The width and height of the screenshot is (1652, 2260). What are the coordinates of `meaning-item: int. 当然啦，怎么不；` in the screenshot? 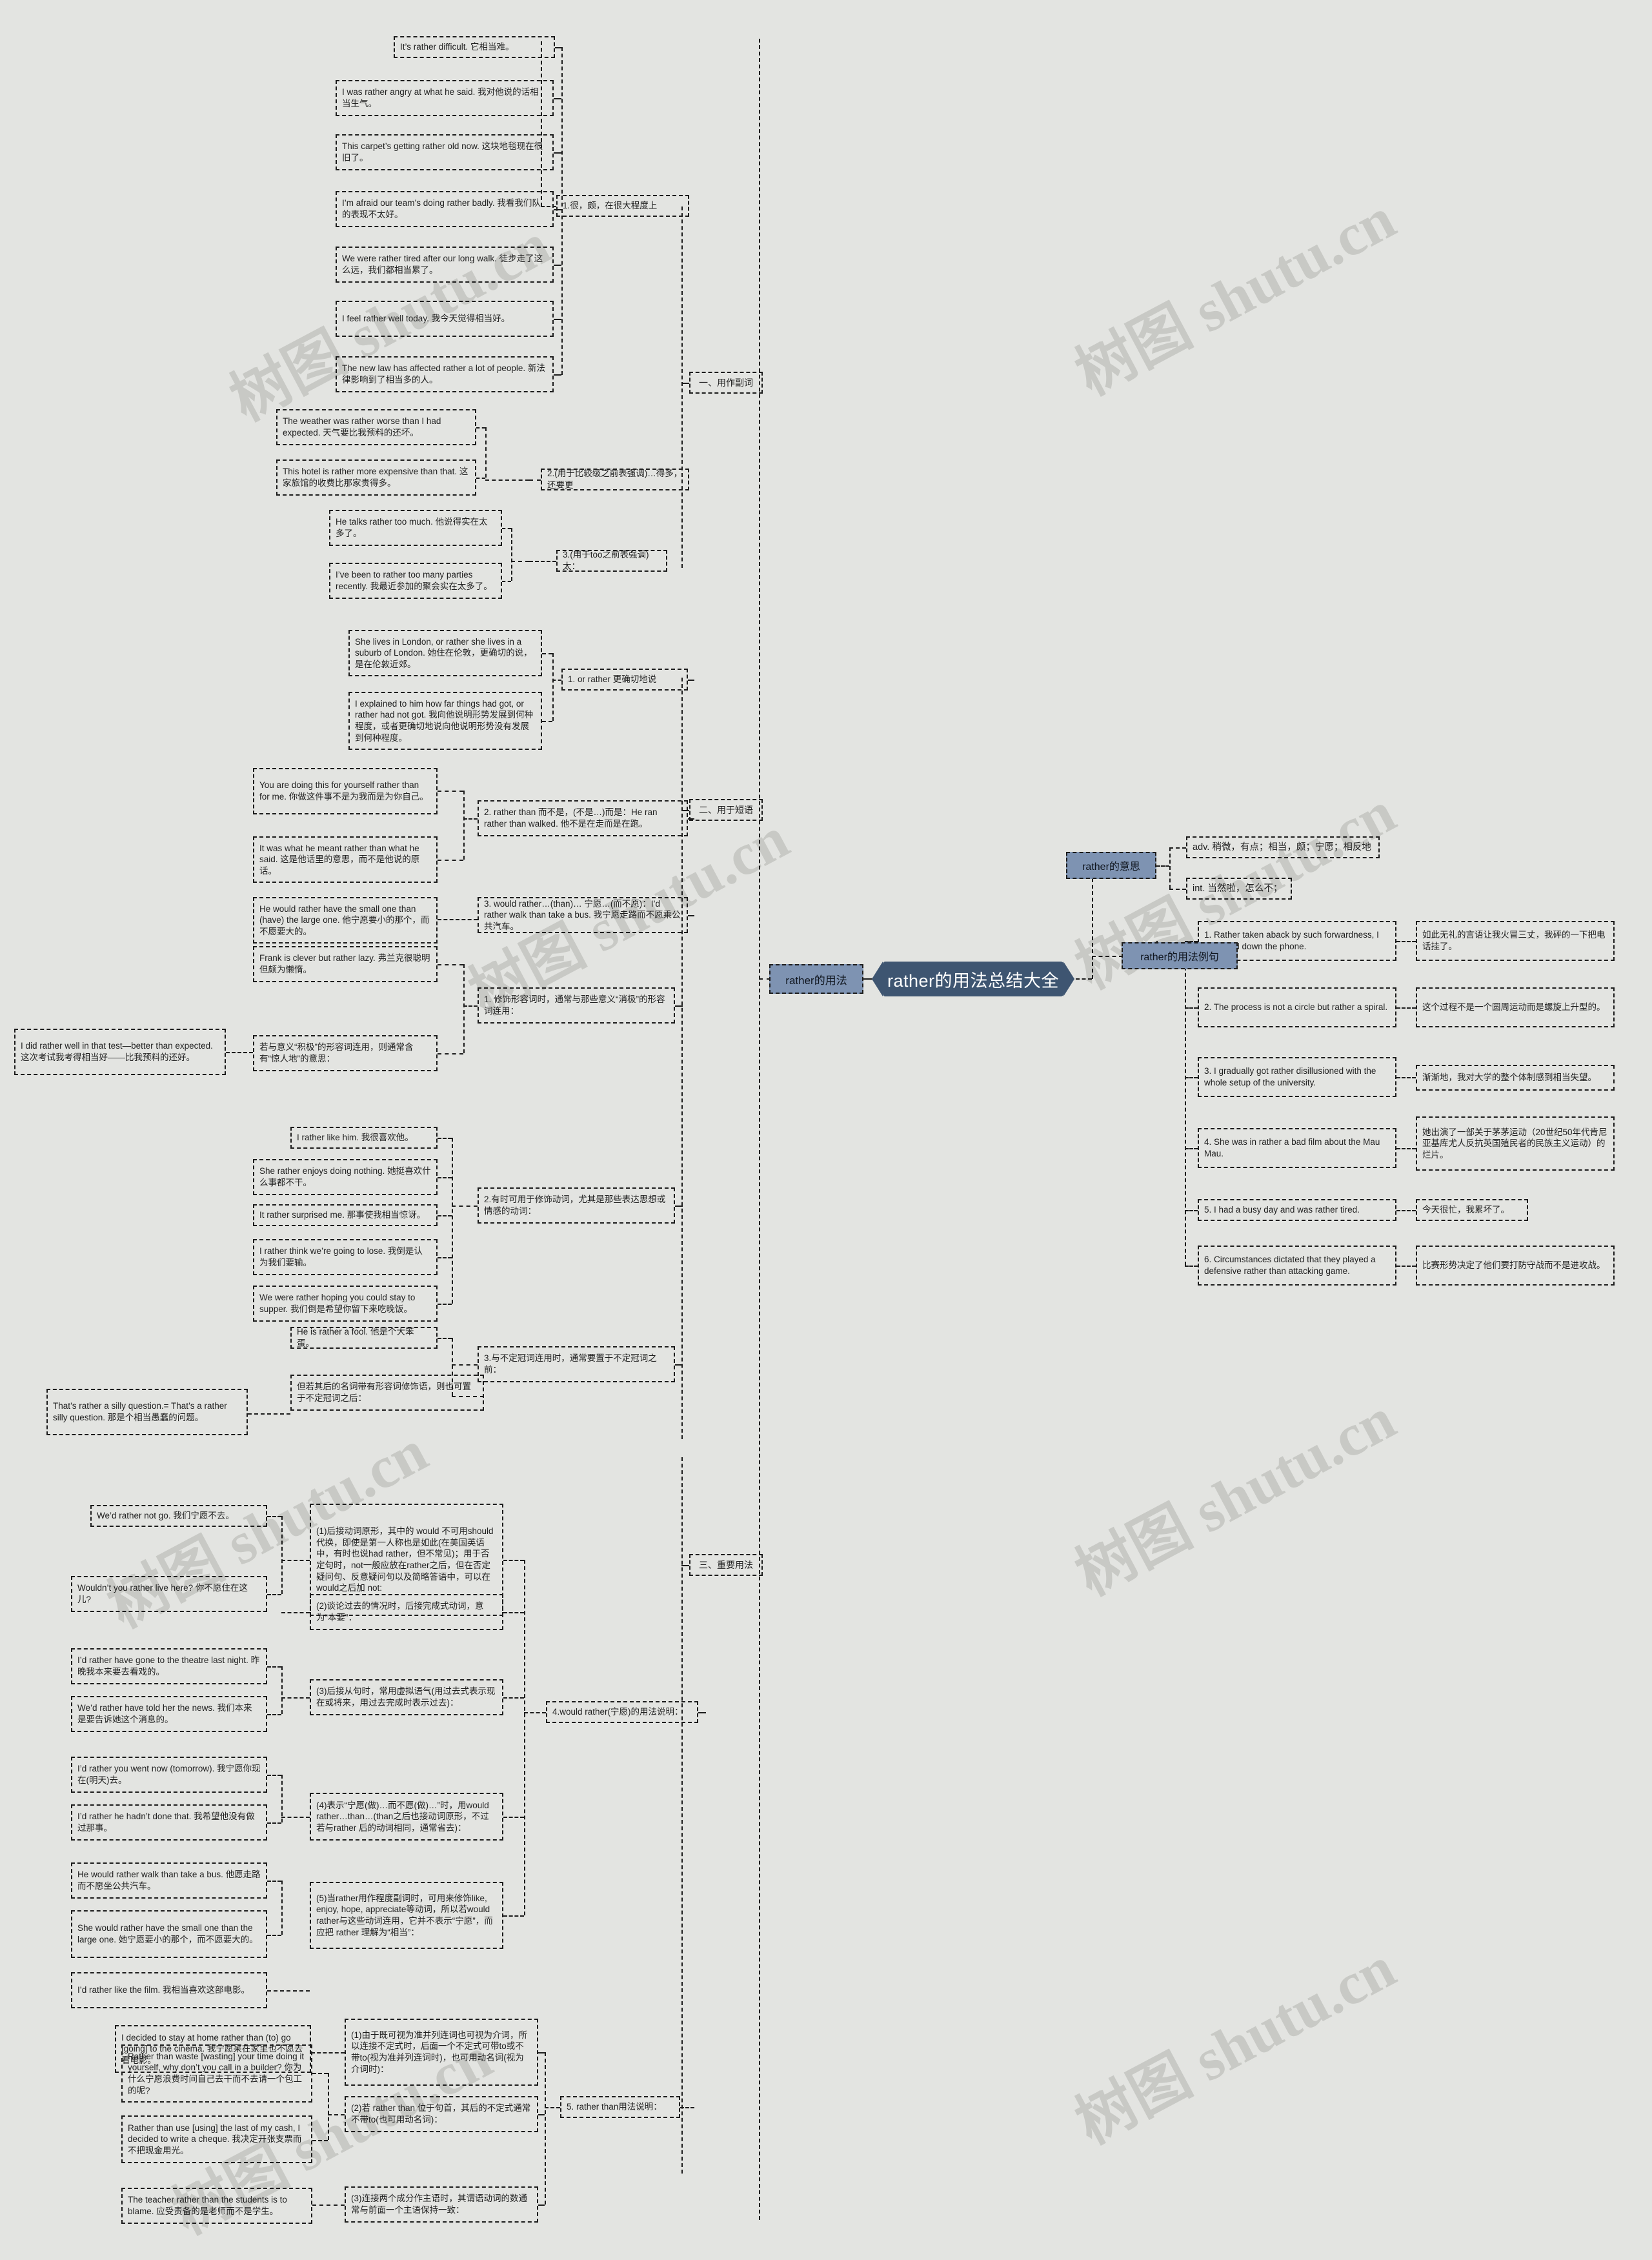 It's located at (1239, 889).